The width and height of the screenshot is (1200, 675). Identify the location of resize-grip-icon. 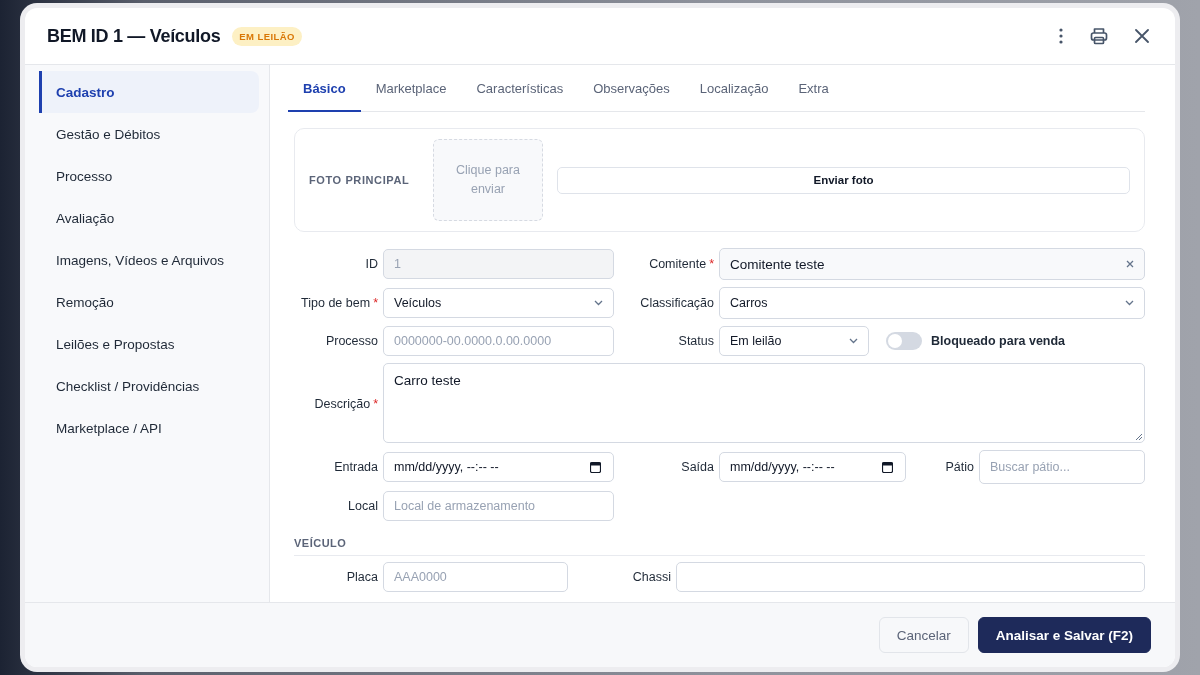
(1138, 436).